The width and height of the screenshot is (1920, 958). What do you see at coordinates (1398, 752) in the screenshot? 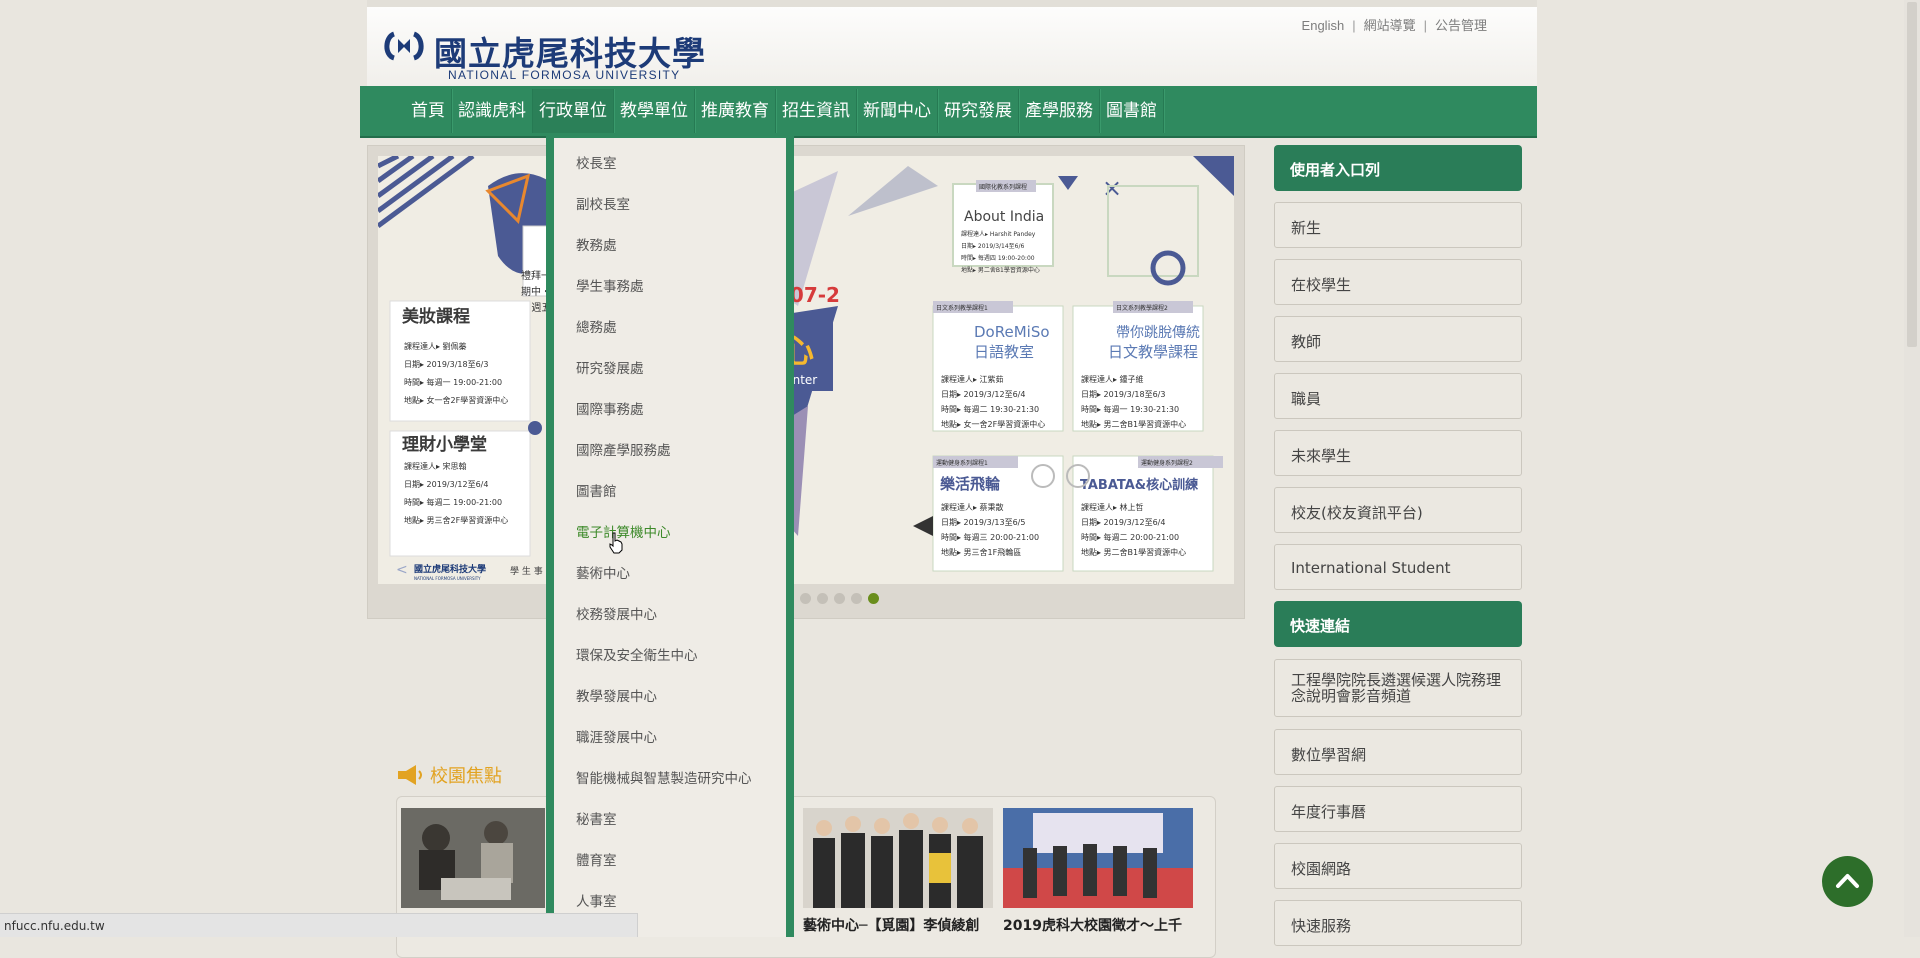
I see `quick-link-elearning: 數位學習網` at bounding box center [1398, 752].